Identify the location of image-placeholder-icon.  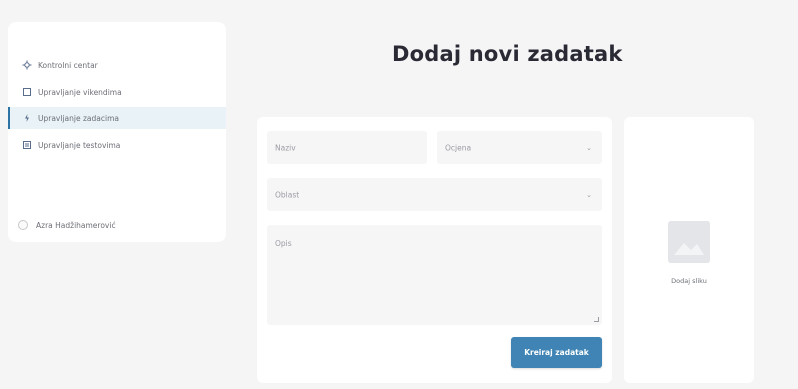
(689, 242).